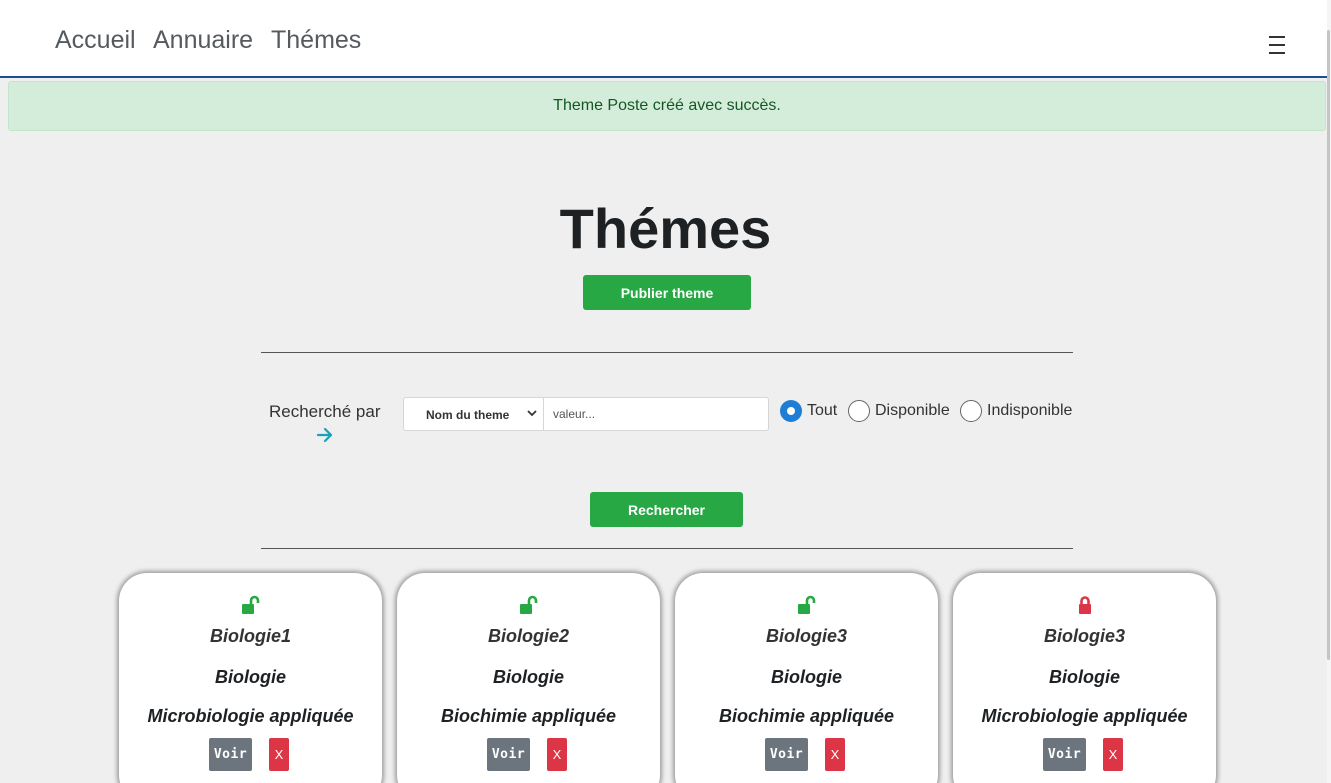  Describe the element at coordinates (1084, 605) in the screenshot. I see `lock-closed-icon` at that location.